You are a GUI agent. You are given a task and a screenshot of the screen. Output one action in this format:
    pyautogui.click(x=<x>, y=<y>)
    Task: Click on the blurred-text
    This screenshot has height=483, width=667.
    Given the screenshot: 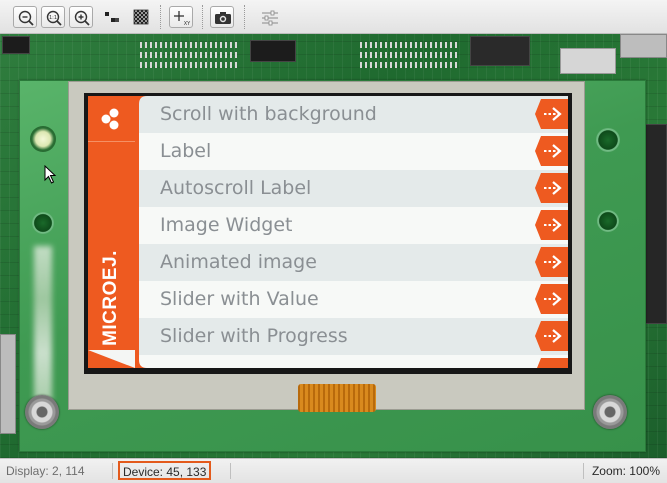 What is the action you would take?
    pyautogui.click(x=43, y=326)
    